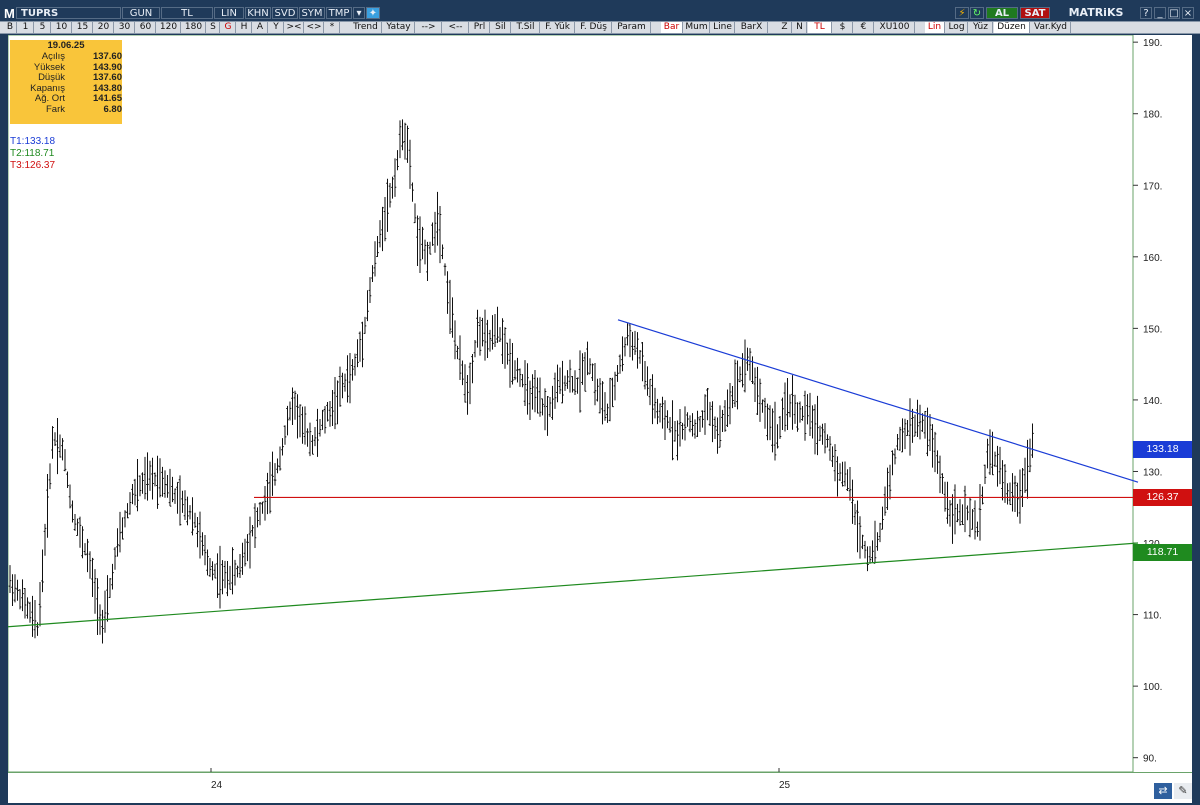  I want to click on toolbar-button-37: XU100, so click(895, 27).